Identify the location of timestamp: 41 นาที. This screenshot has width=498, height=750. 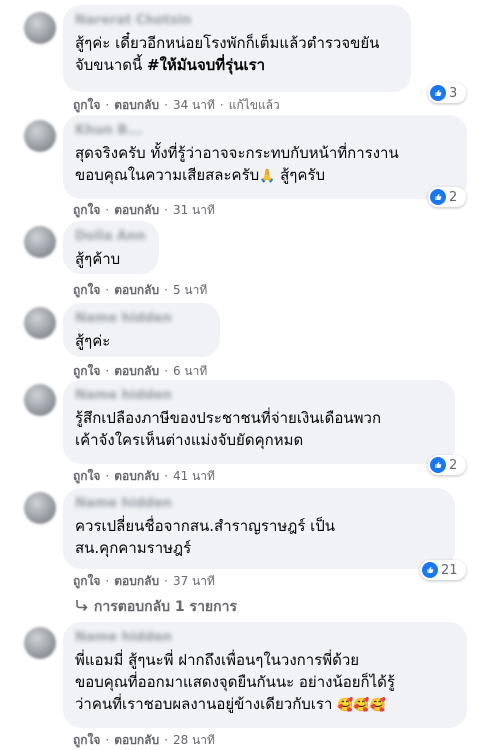
(194, 476).